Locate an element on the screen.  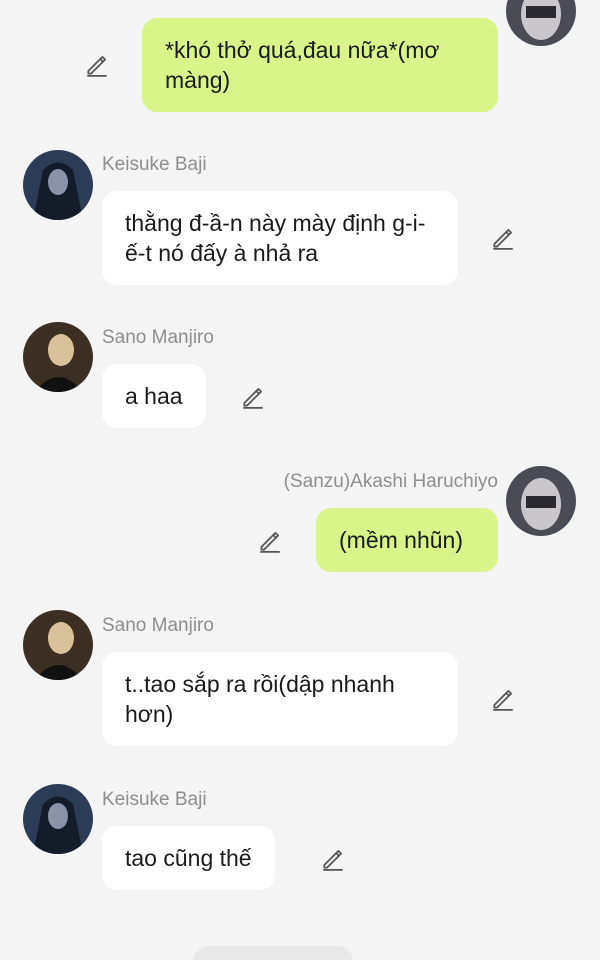
message-text: tao cũng thế is located at coordinates (188, 858).